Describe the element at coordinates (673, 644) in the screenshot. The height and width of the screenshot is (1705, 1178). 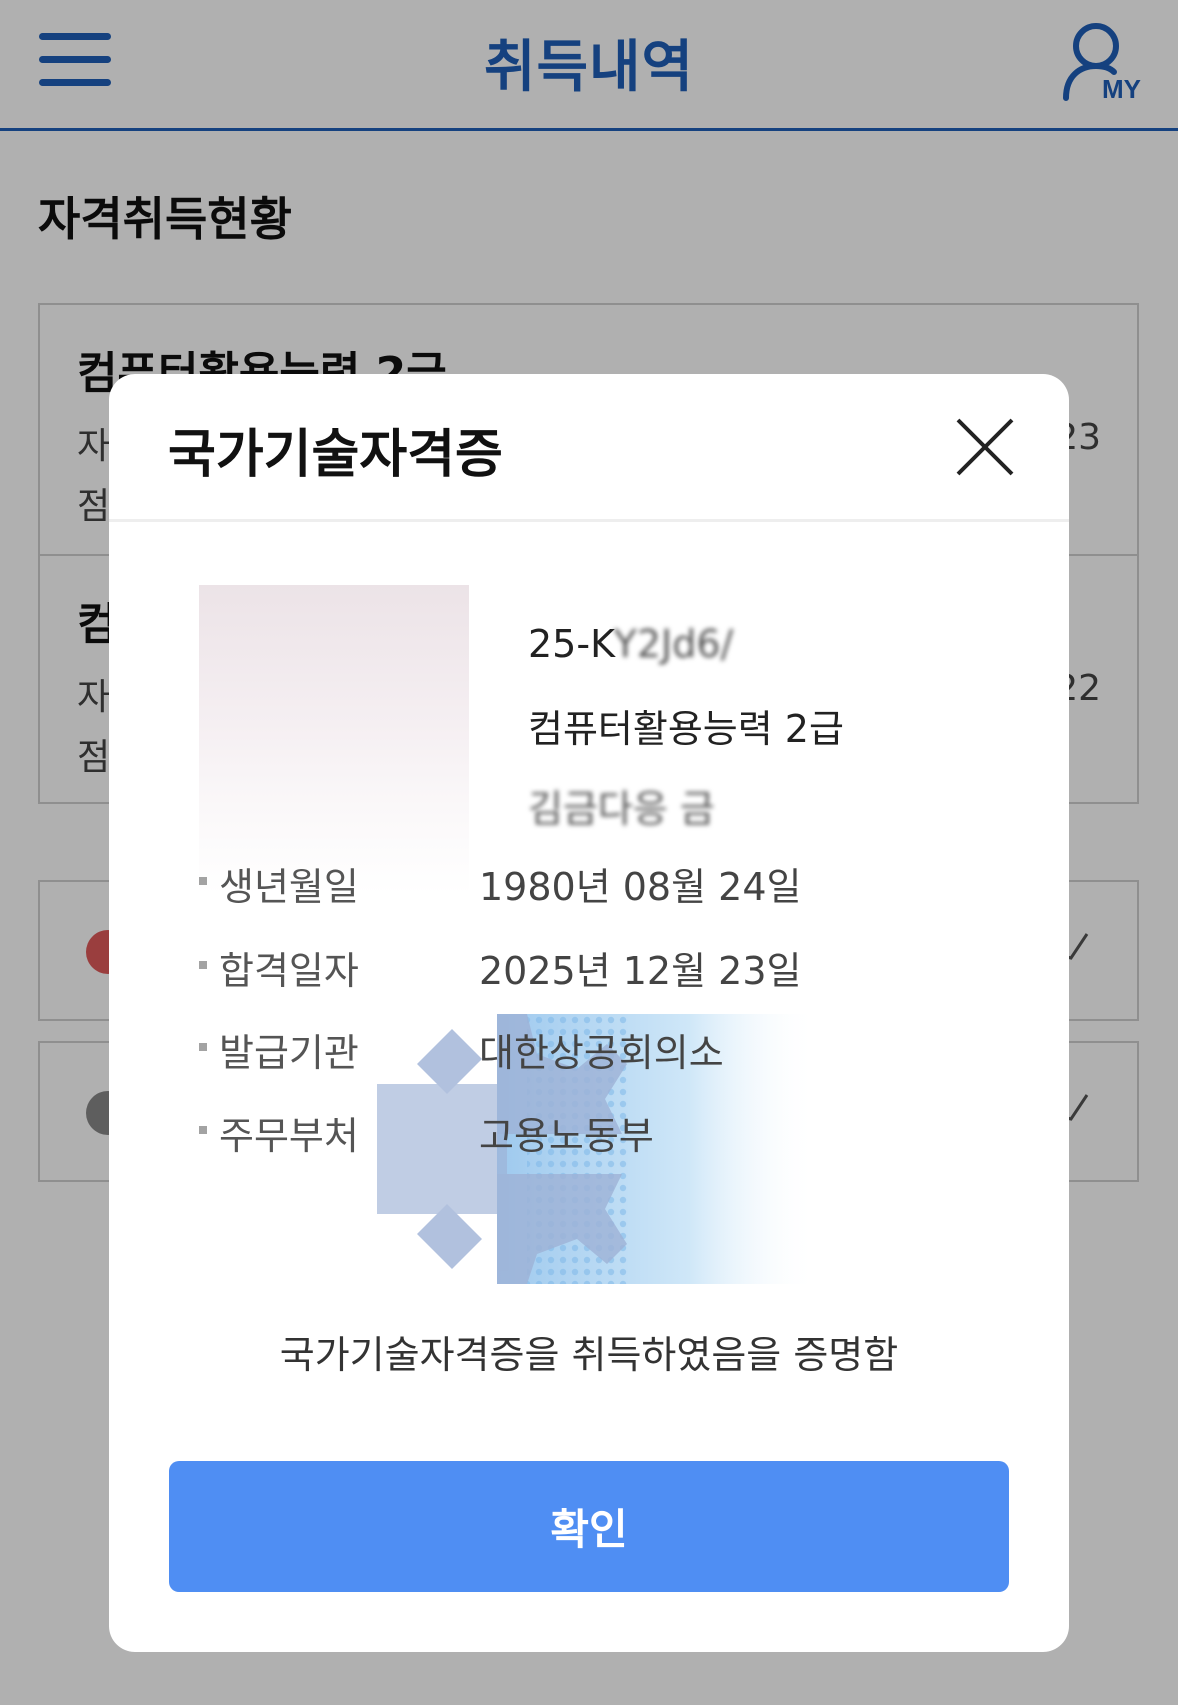
I see `cert-number-redacted: Y2Jd6/` at that location.